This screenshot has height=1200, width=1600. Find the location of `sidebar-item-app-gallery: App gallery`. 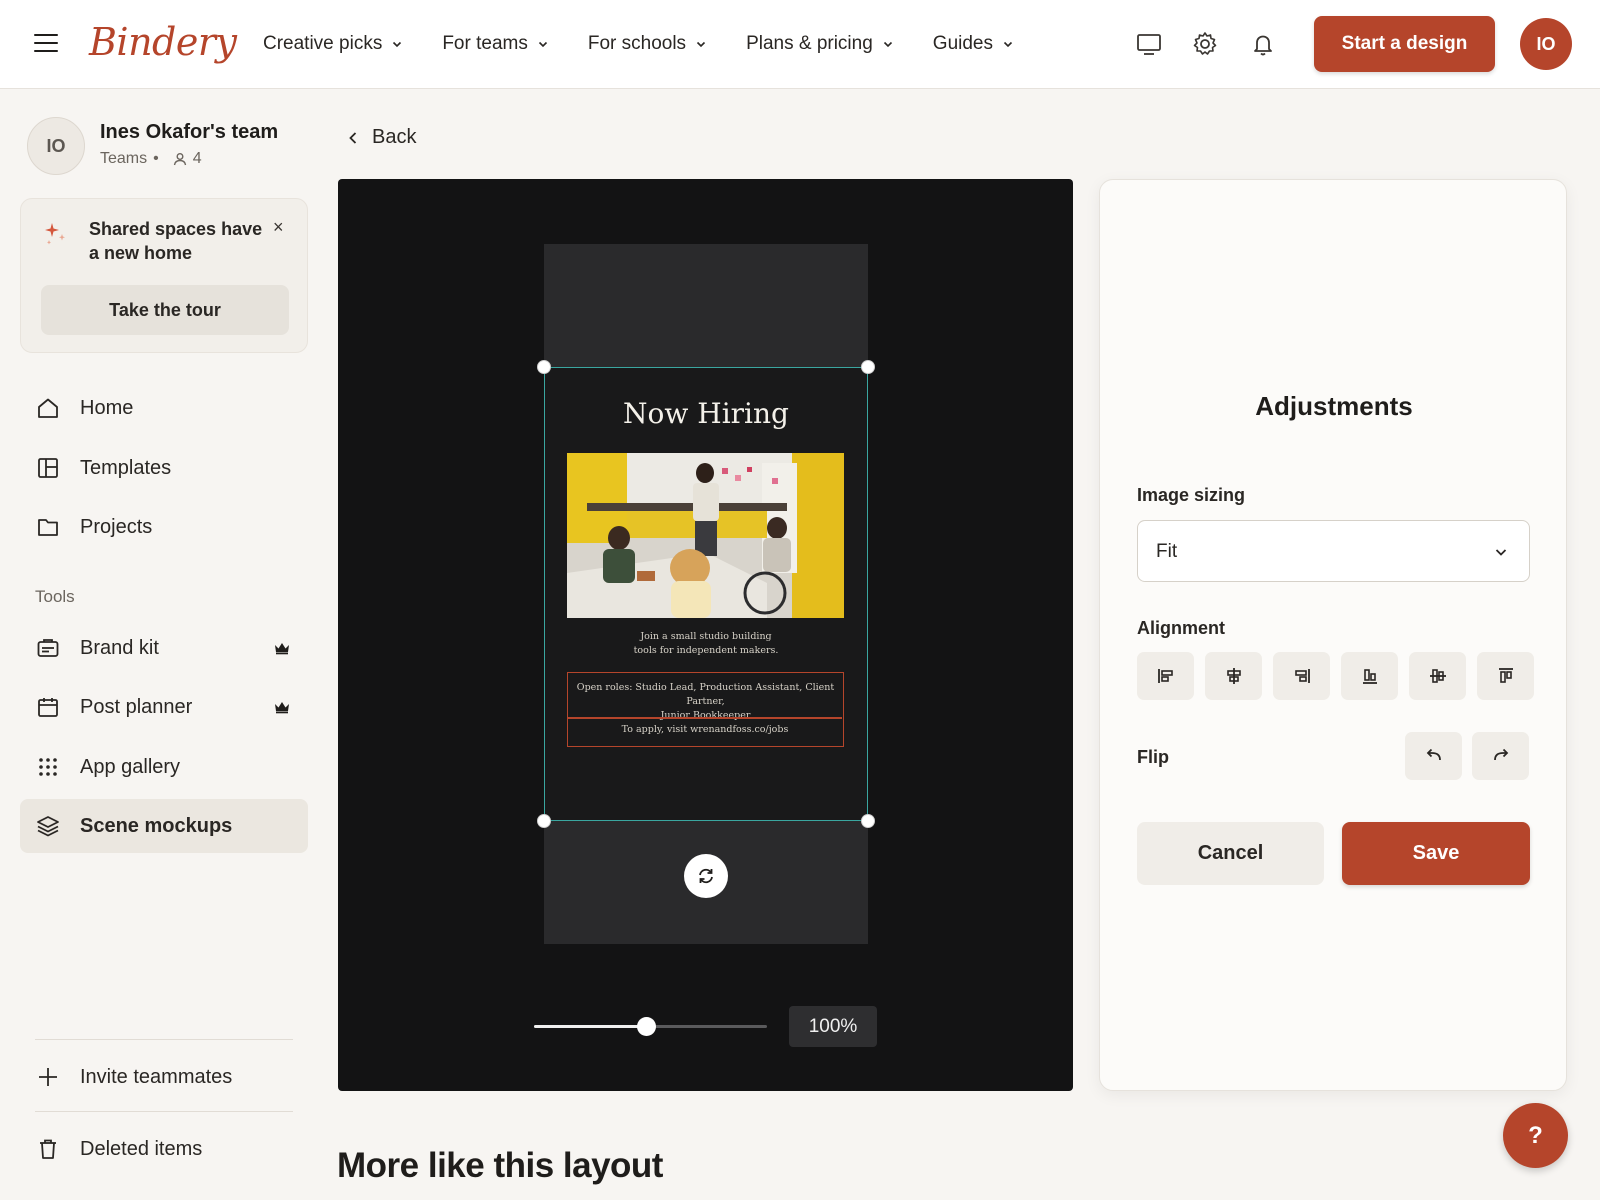

sidebar-item-app-gallery: App gallery is located at coordinates (164, 767).